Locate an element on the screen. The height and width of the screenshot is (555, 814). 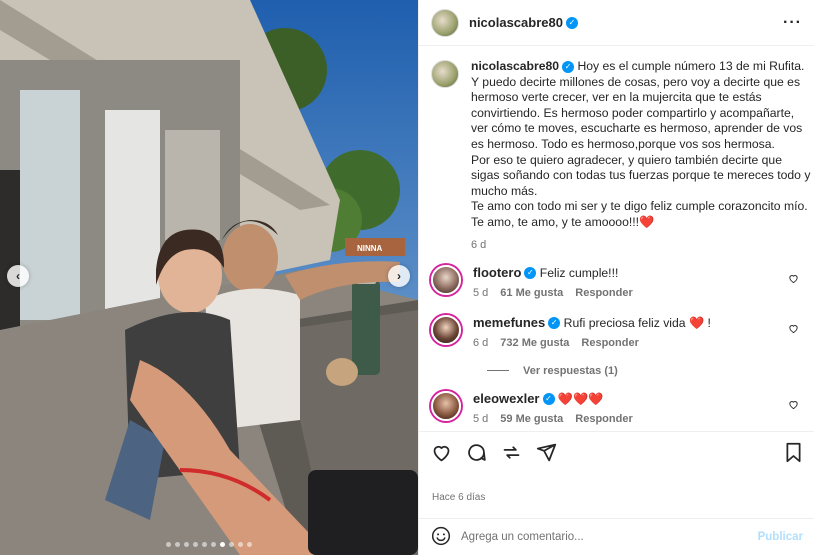
carousel-prev-button: ‹ is located at coordinates (18, 276).